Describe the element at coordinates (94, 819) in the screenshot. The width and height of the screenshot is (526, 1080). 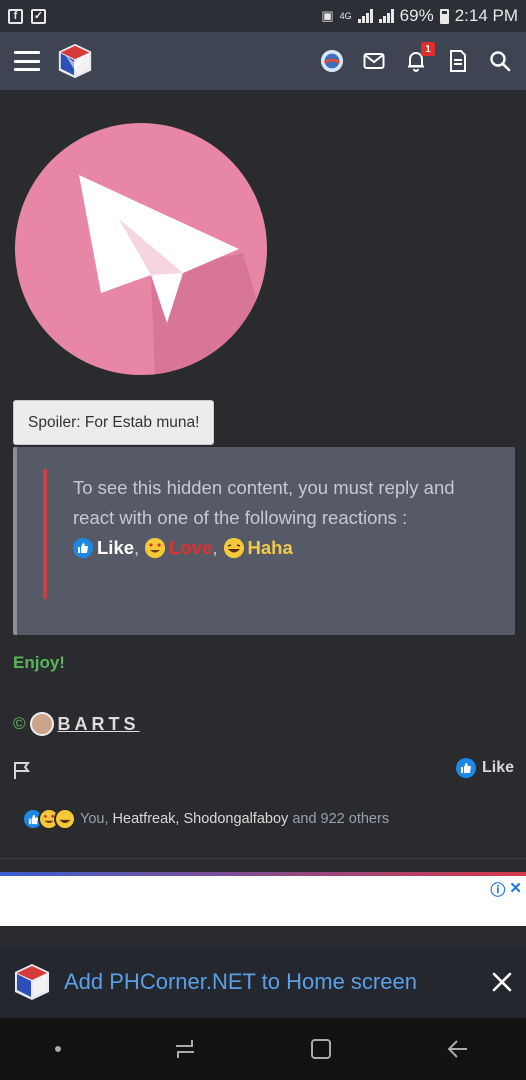
I see `reactor-you: You,` at that location.